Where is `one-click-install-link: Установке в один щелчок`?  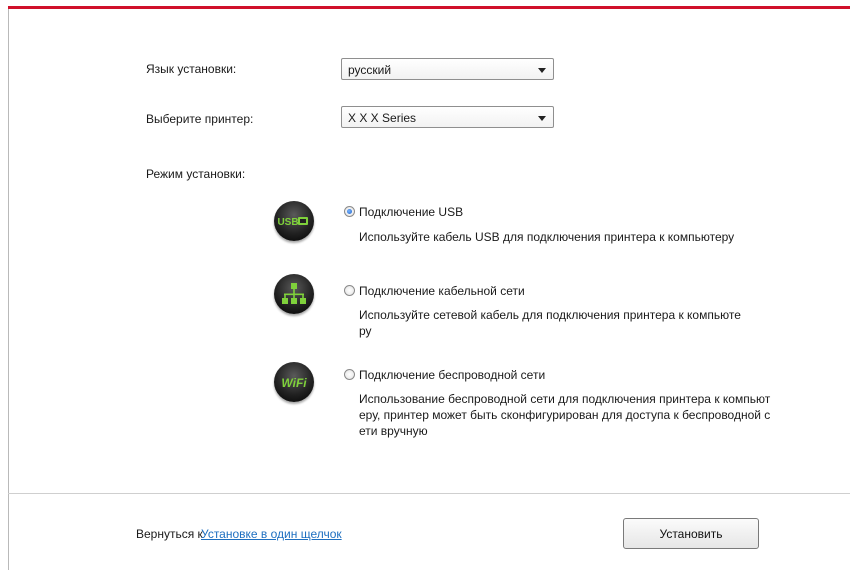 one-click-install-link: Установке в один щелчок is located at coordinates (271, 534).